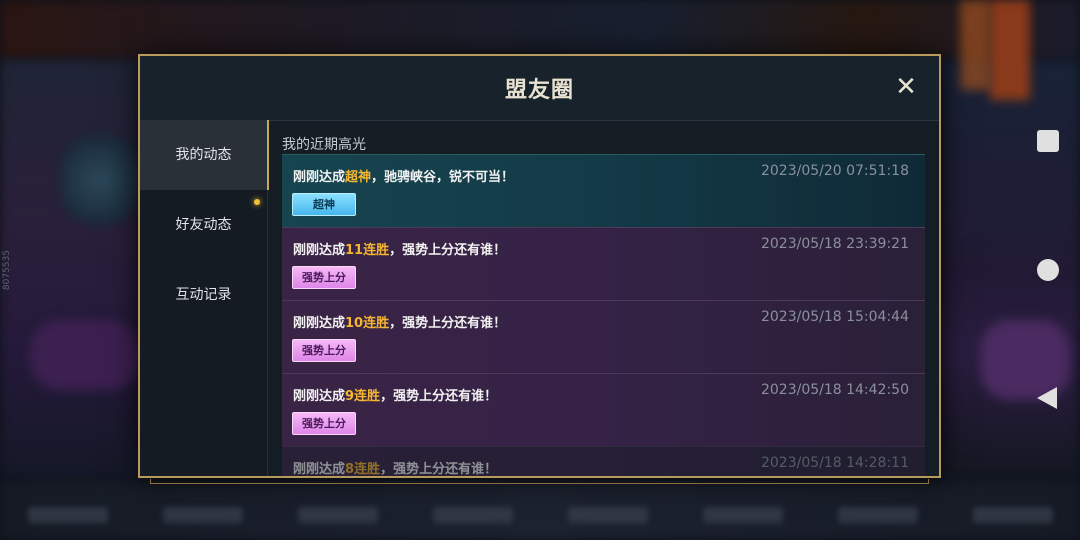 This screenshot has width=1080, height=540. What do you see at coordinates (395, 469) in the screenshot?
I see `entry-headline: 刚刚达成8连胜，强势上分还有谁！` at bounding box center [395, 469].